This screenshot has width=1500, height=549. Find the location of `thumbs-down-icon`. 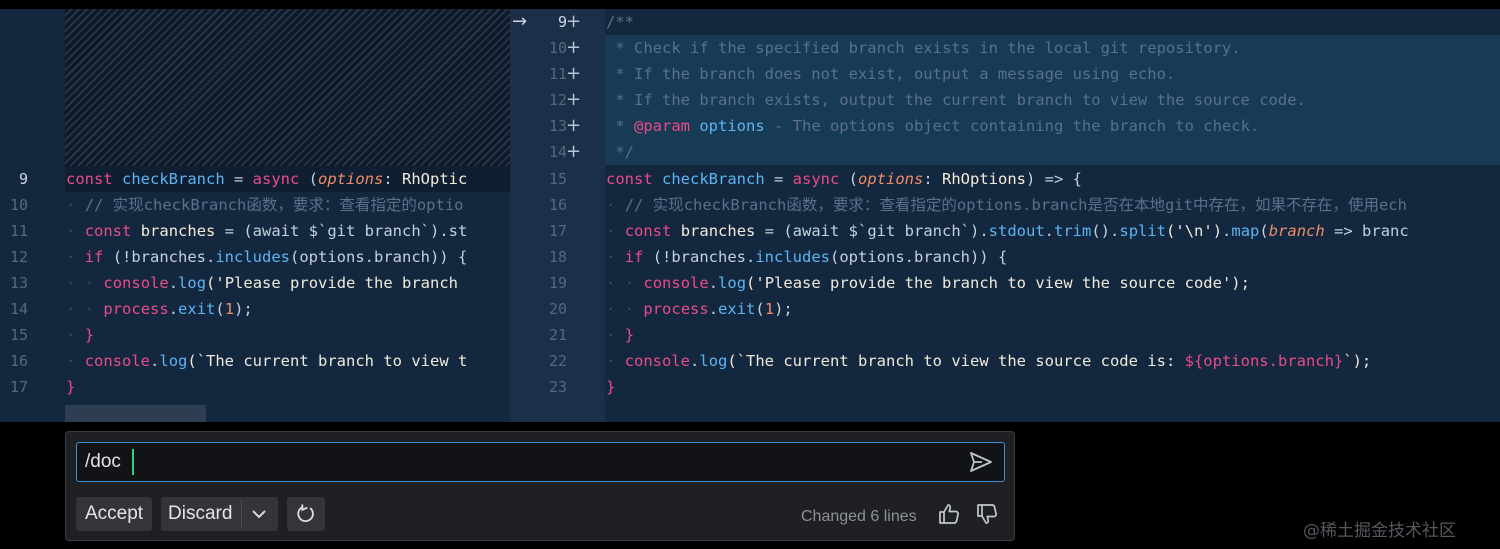

thumbs-down-icon is located at coordinates (987, 514).